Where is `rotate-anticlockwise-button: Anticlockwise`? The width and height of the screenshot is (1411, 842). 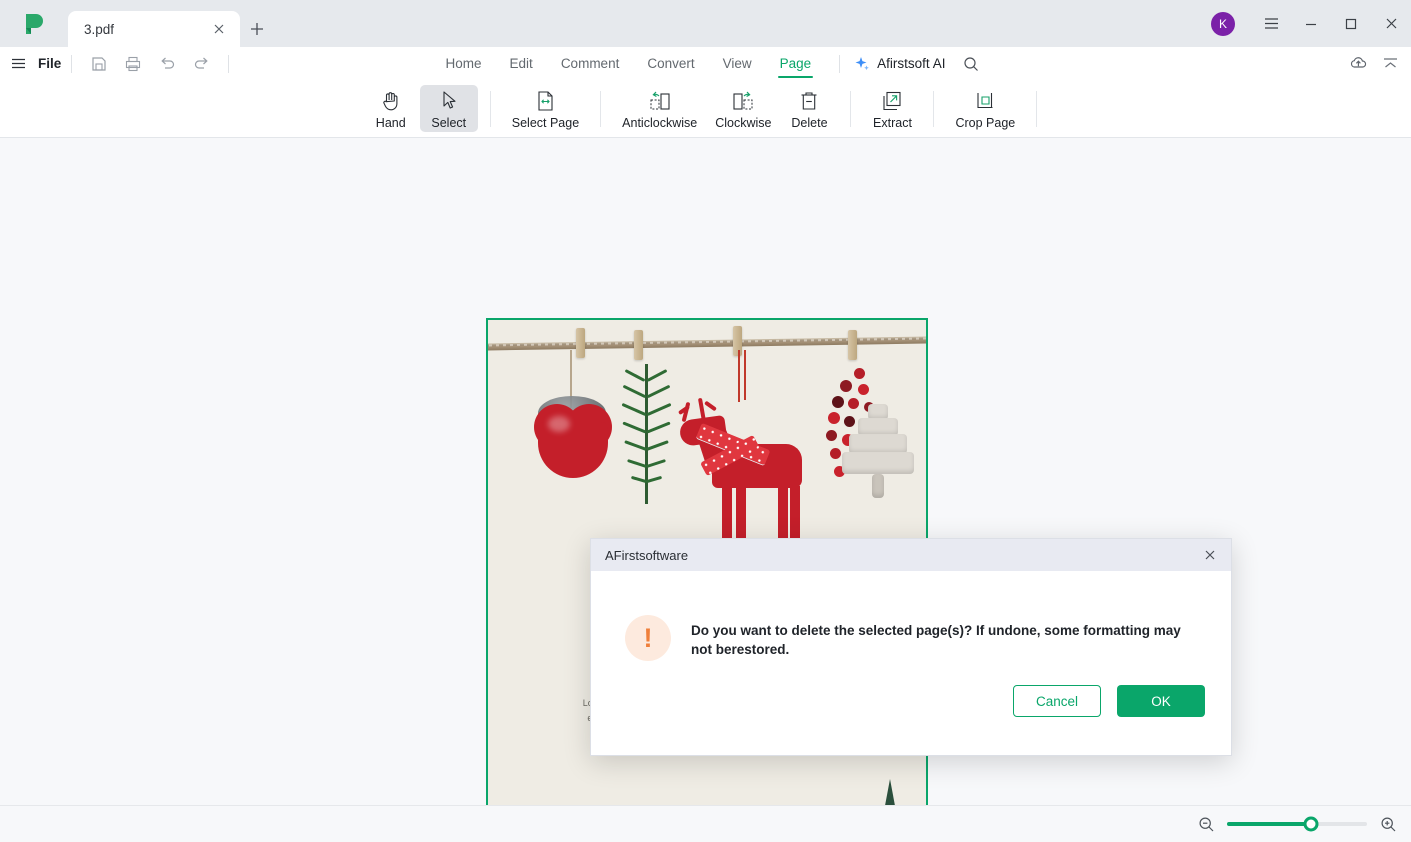
rotate-anticlockwise-button: Anticlockwise is located at coordinates (659, 108).